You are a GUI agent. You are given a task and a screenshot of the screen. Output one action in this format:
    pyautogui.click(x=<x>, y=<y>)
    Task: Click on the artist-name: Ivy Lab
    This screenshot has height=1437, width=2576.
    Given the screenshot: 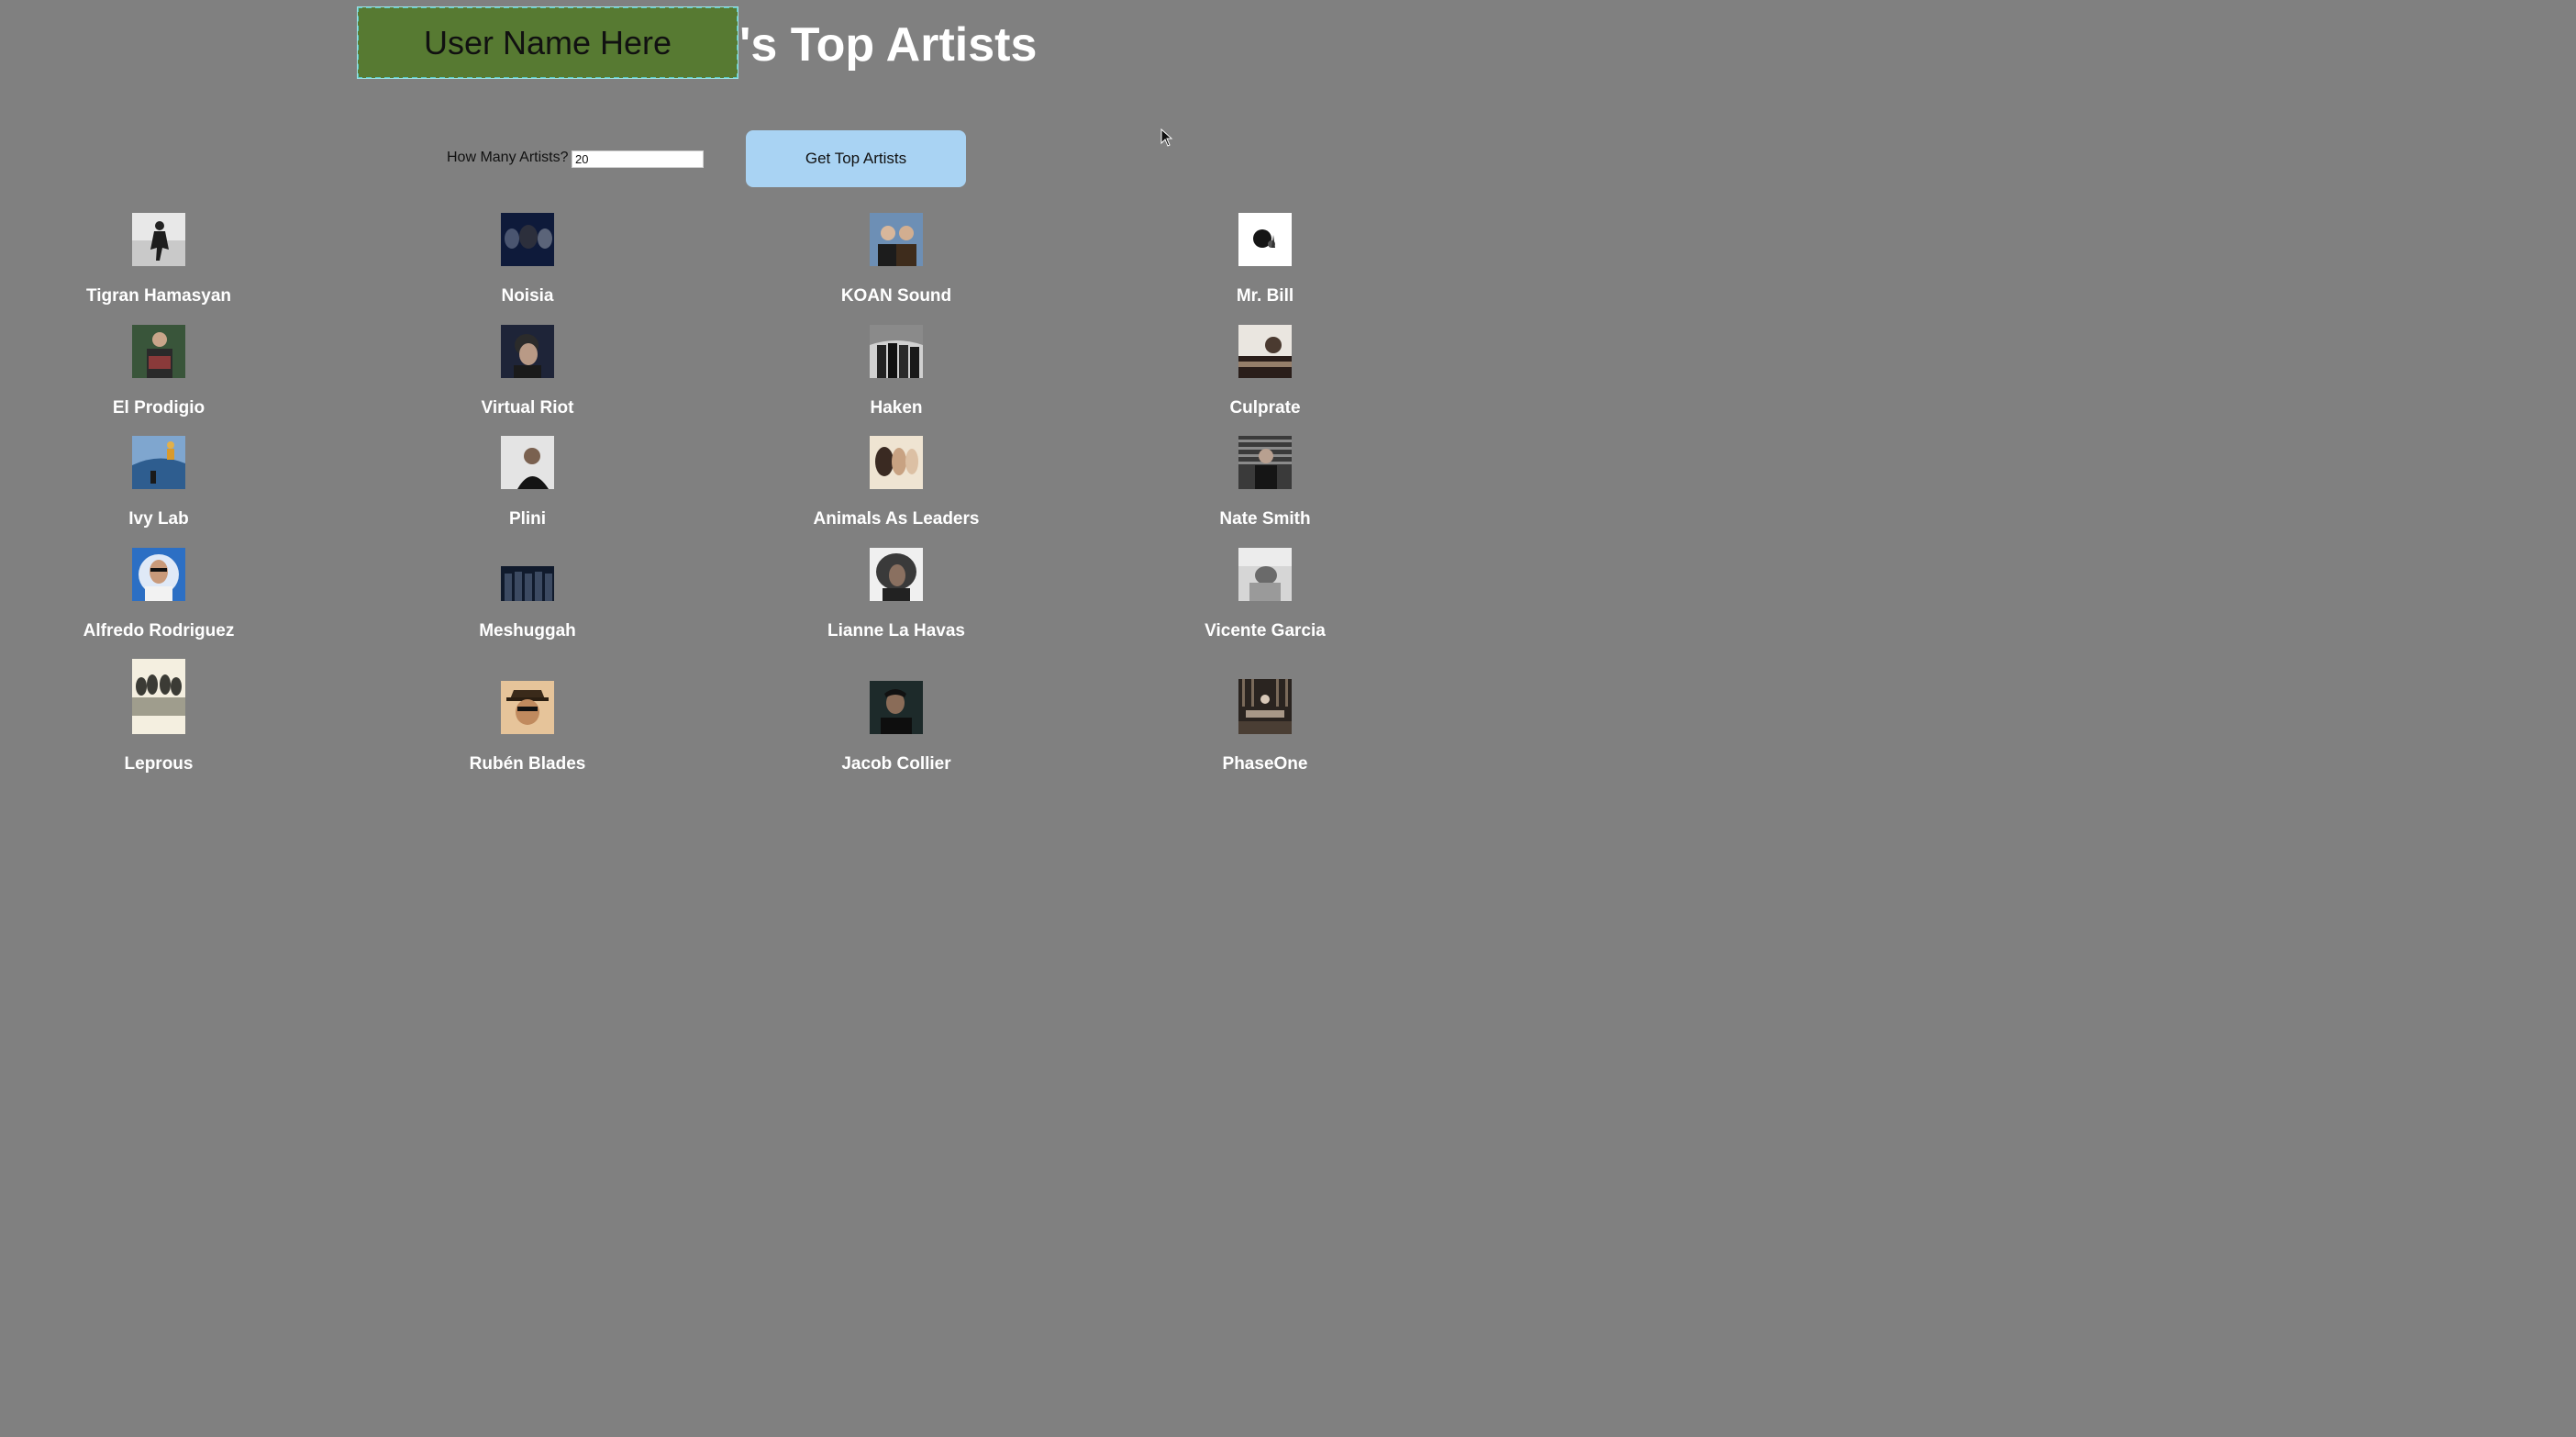 What is the action you would take?
    pyautogui.click(x=158, y=519)
    